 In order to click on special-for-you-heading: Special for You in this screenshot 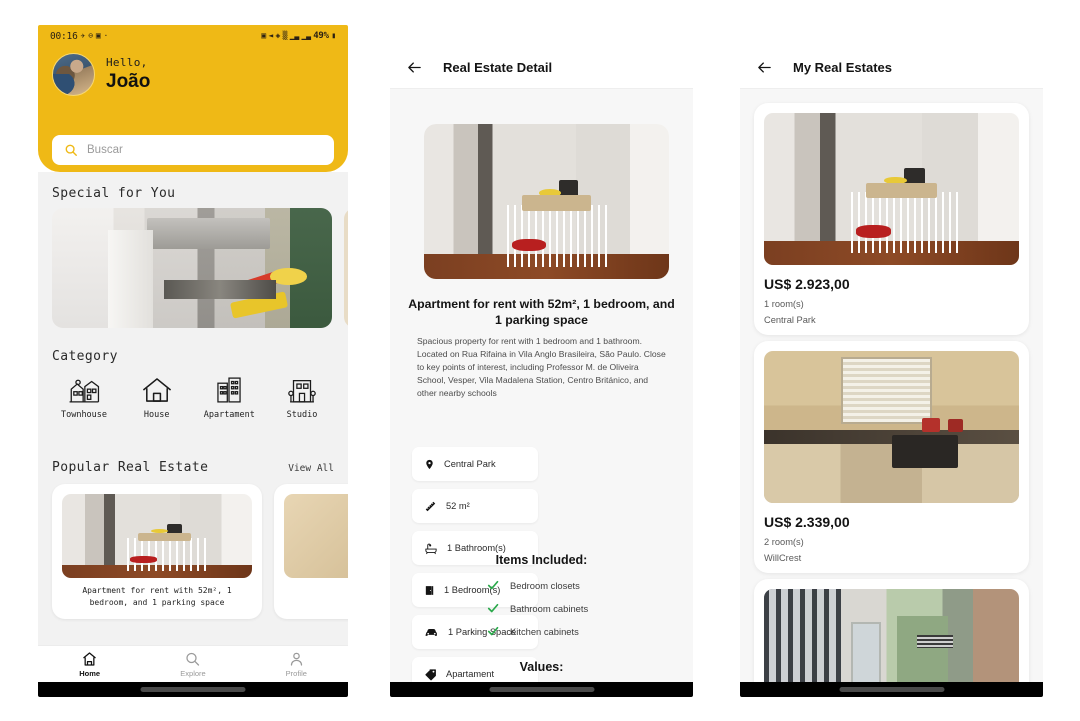, I will do `click(114, 193)`.